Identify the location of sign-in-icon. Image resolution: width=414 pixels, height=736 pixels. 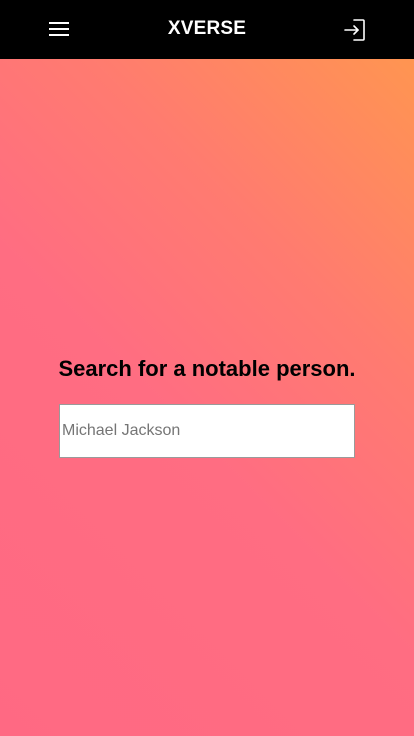
(354, 30).